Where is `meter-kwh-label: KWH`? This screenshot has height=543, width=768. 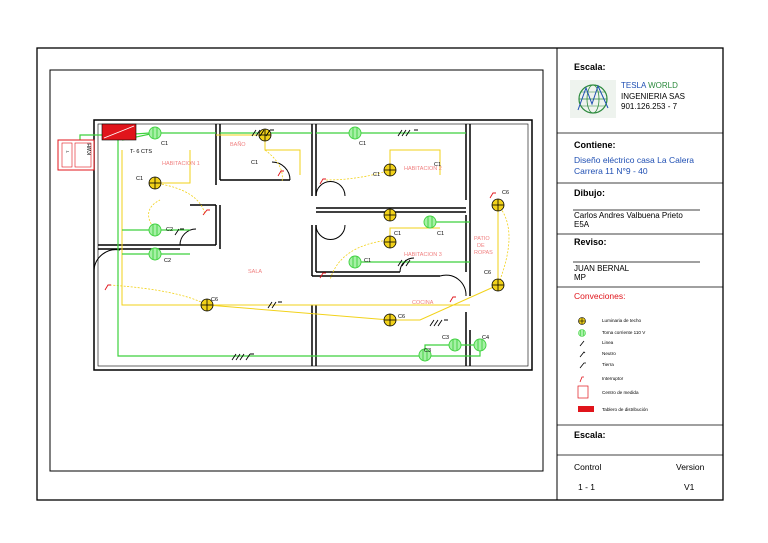
meter-kwh-label: KWH is located at coordinates (90, 149).